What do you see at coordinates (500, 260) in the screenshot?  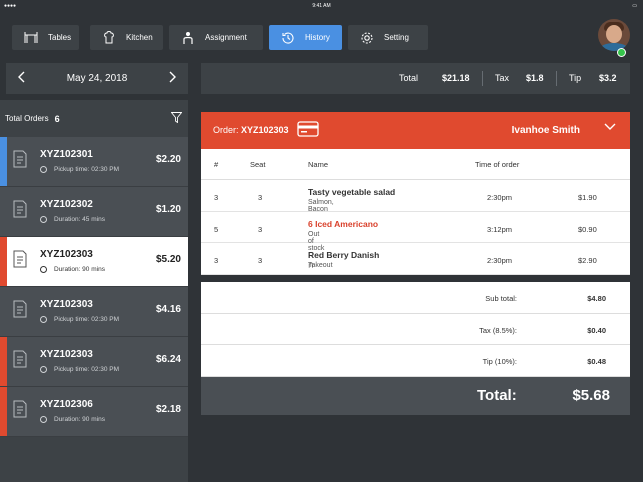 I see `item-time: 2:30pm` at bounding box center [500, 260].